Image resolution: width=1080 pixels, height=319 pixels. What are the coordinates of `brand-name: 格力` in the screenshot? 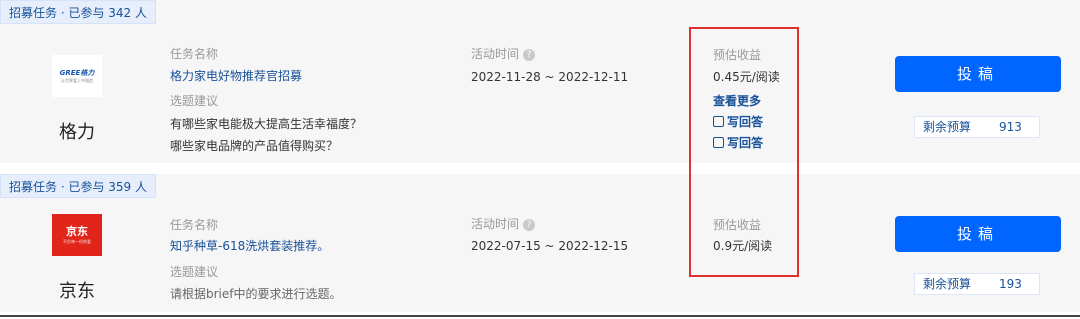 It's located at (77, 132).